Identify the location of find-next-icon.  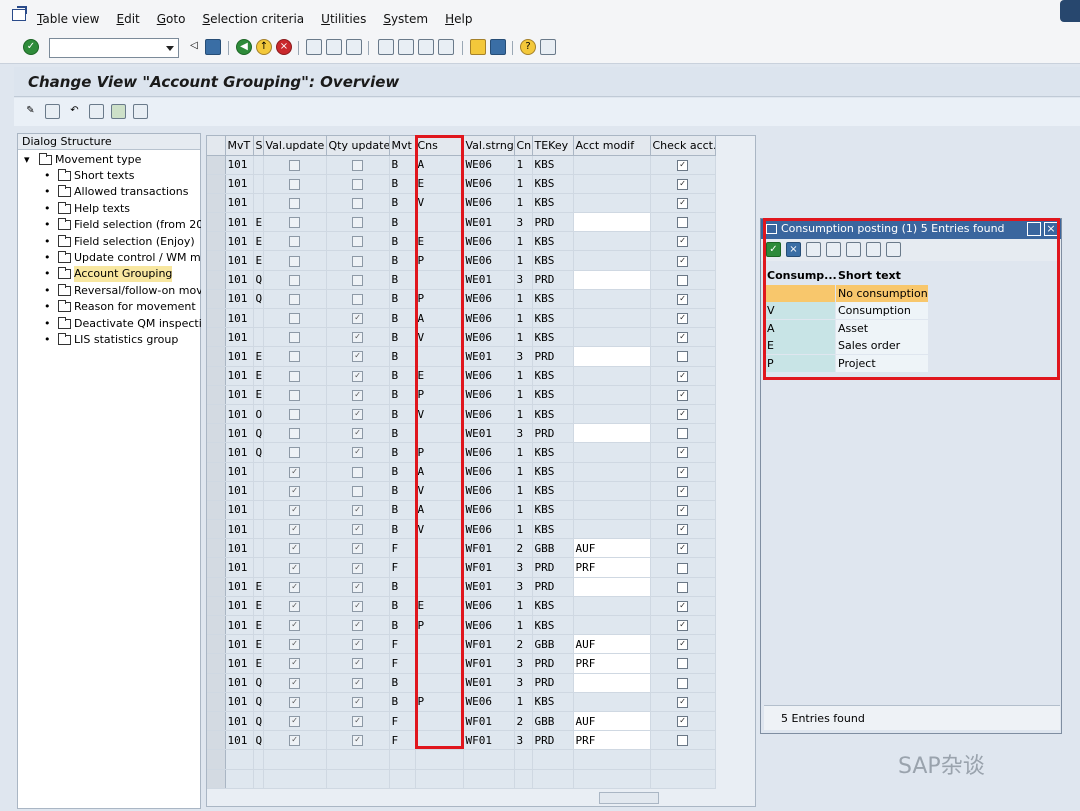
(354, 47).